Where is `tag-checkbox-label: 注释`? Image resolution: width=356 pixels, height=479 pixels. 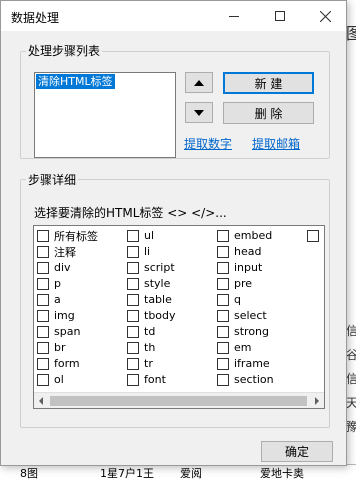 tag-checkbox-label: 注释 is located at coordinates (65, 252).